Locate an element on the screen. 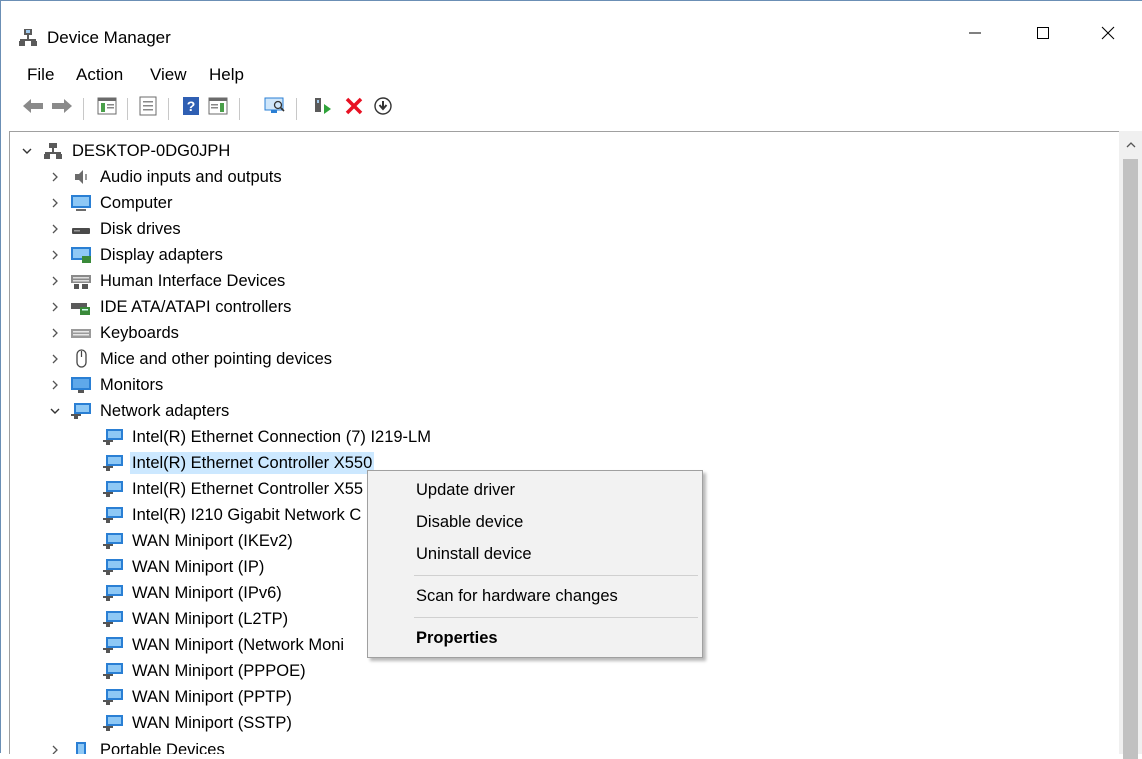  tree-item-label: Intel(R) Ethernet Connection (7) I219-LM is located at coordinates (281, 437).